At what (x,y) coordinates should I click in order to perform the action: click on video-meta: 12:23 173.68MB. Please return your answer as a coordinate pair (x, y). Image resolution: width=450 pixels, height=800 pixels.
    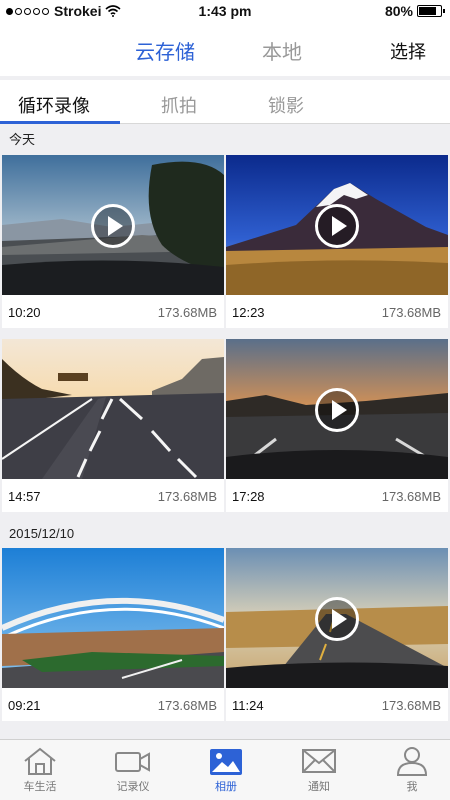
    Looking at the image, I should click on (337, 311).